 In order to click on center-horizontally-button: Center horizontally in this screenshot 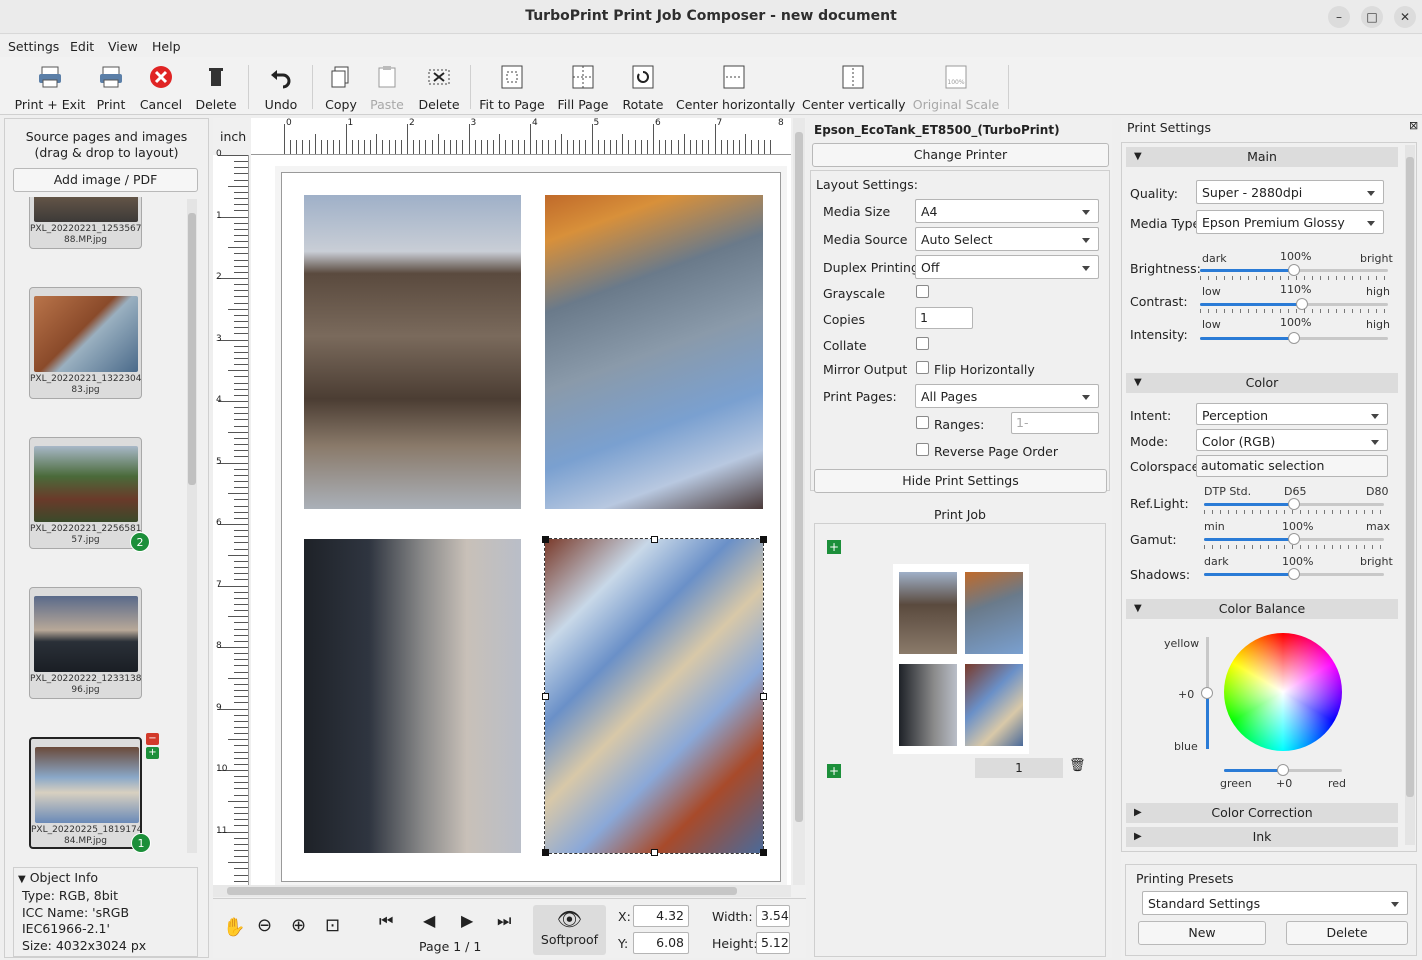, I will do `click(735, 87)`.